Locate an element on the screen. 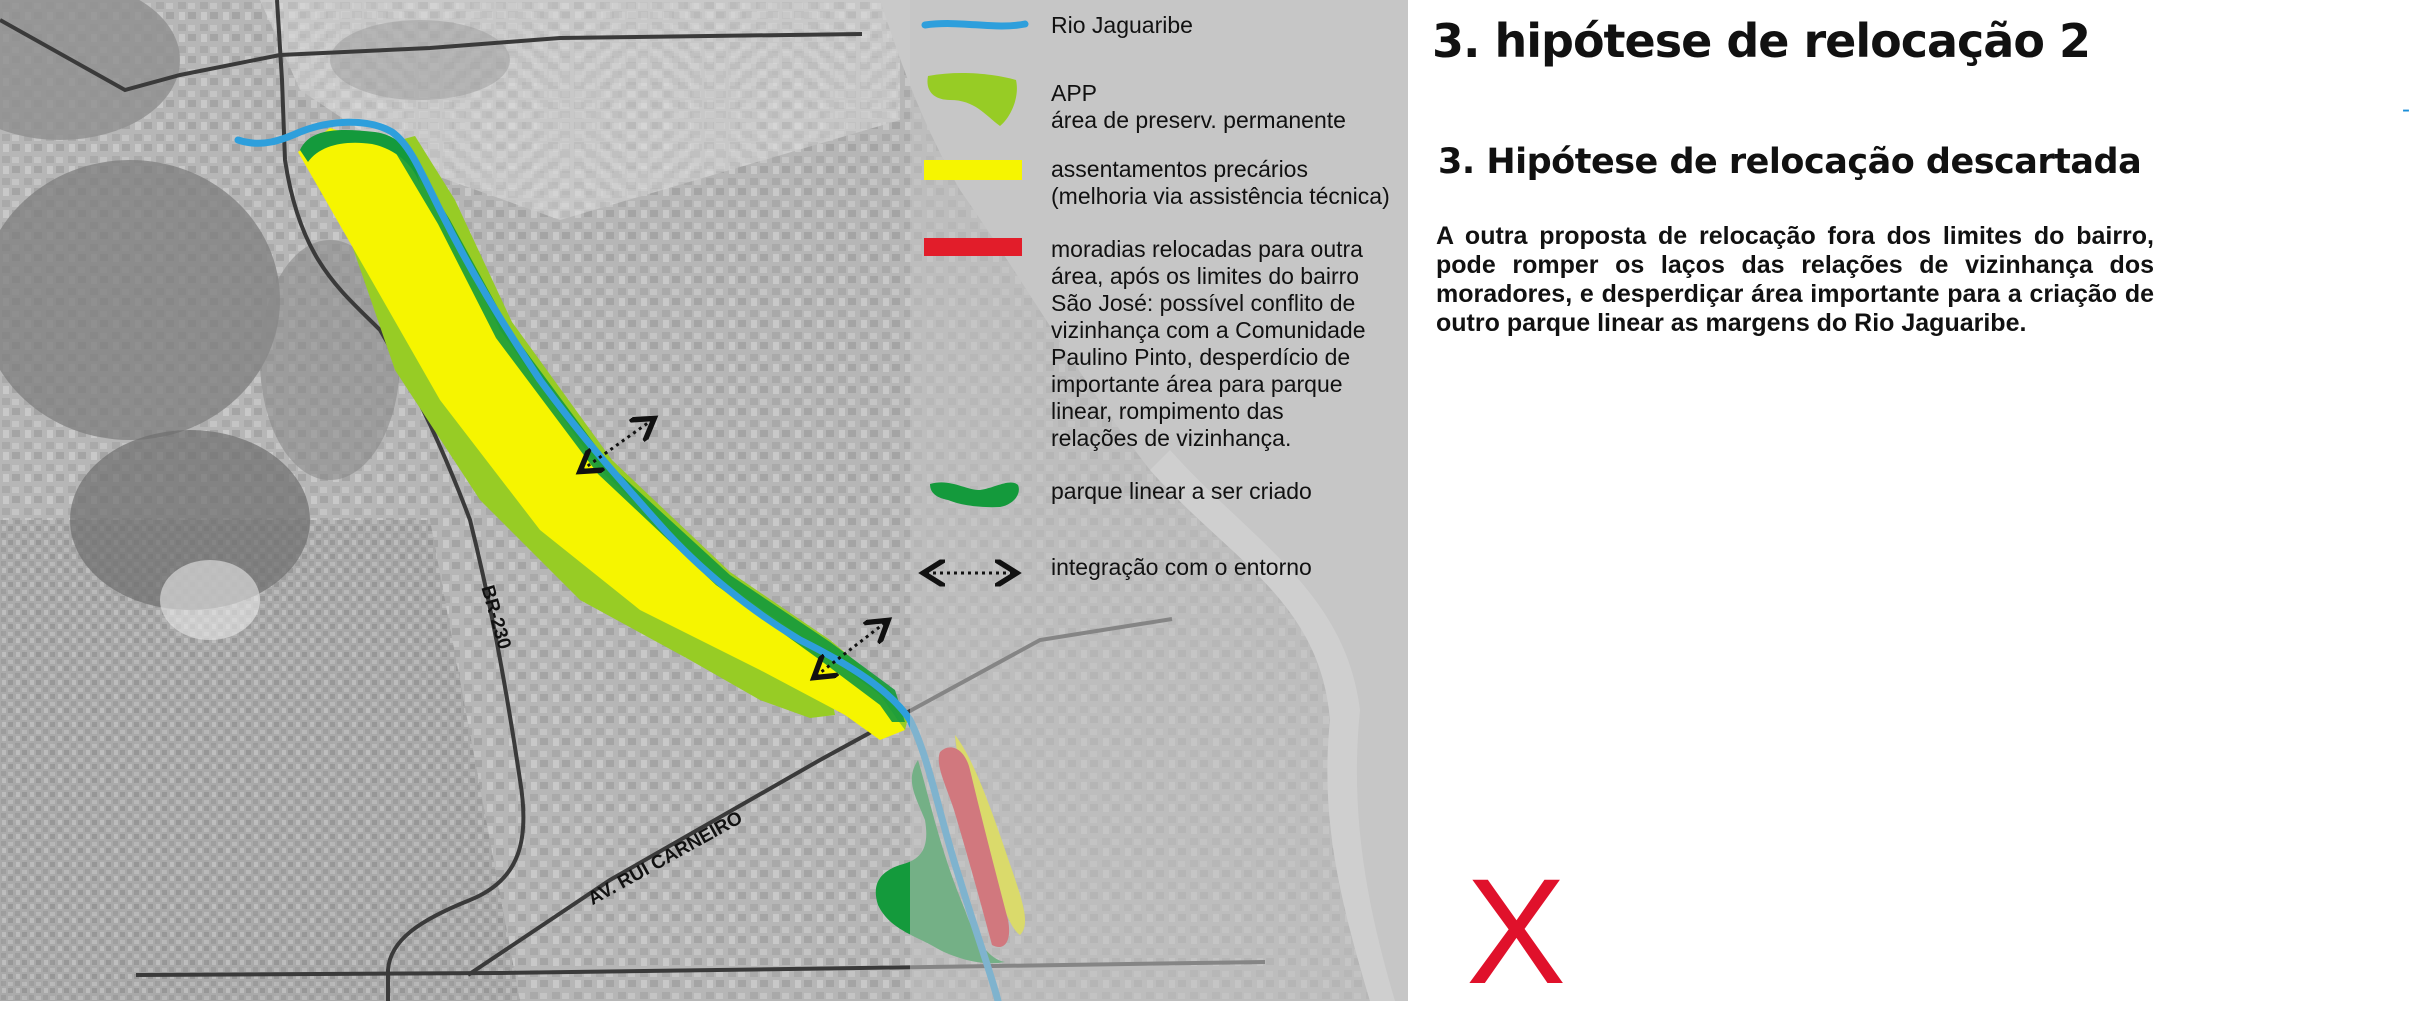 The image size is (2427, 1015). settlement-legend-icon is located at coordinates (973, 170).